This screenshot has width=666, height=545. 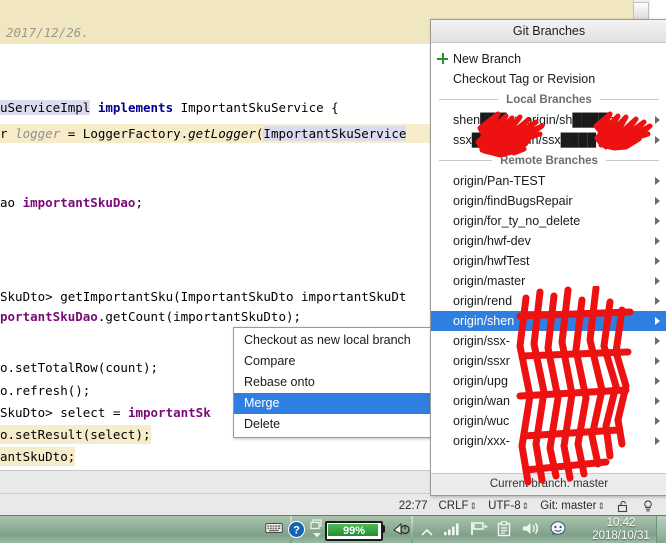 What do you see at coordinates (71, 202) in the screenshot?
I see `code-line-3: ao importantSkuDao;` at bounding box center [71, 202].